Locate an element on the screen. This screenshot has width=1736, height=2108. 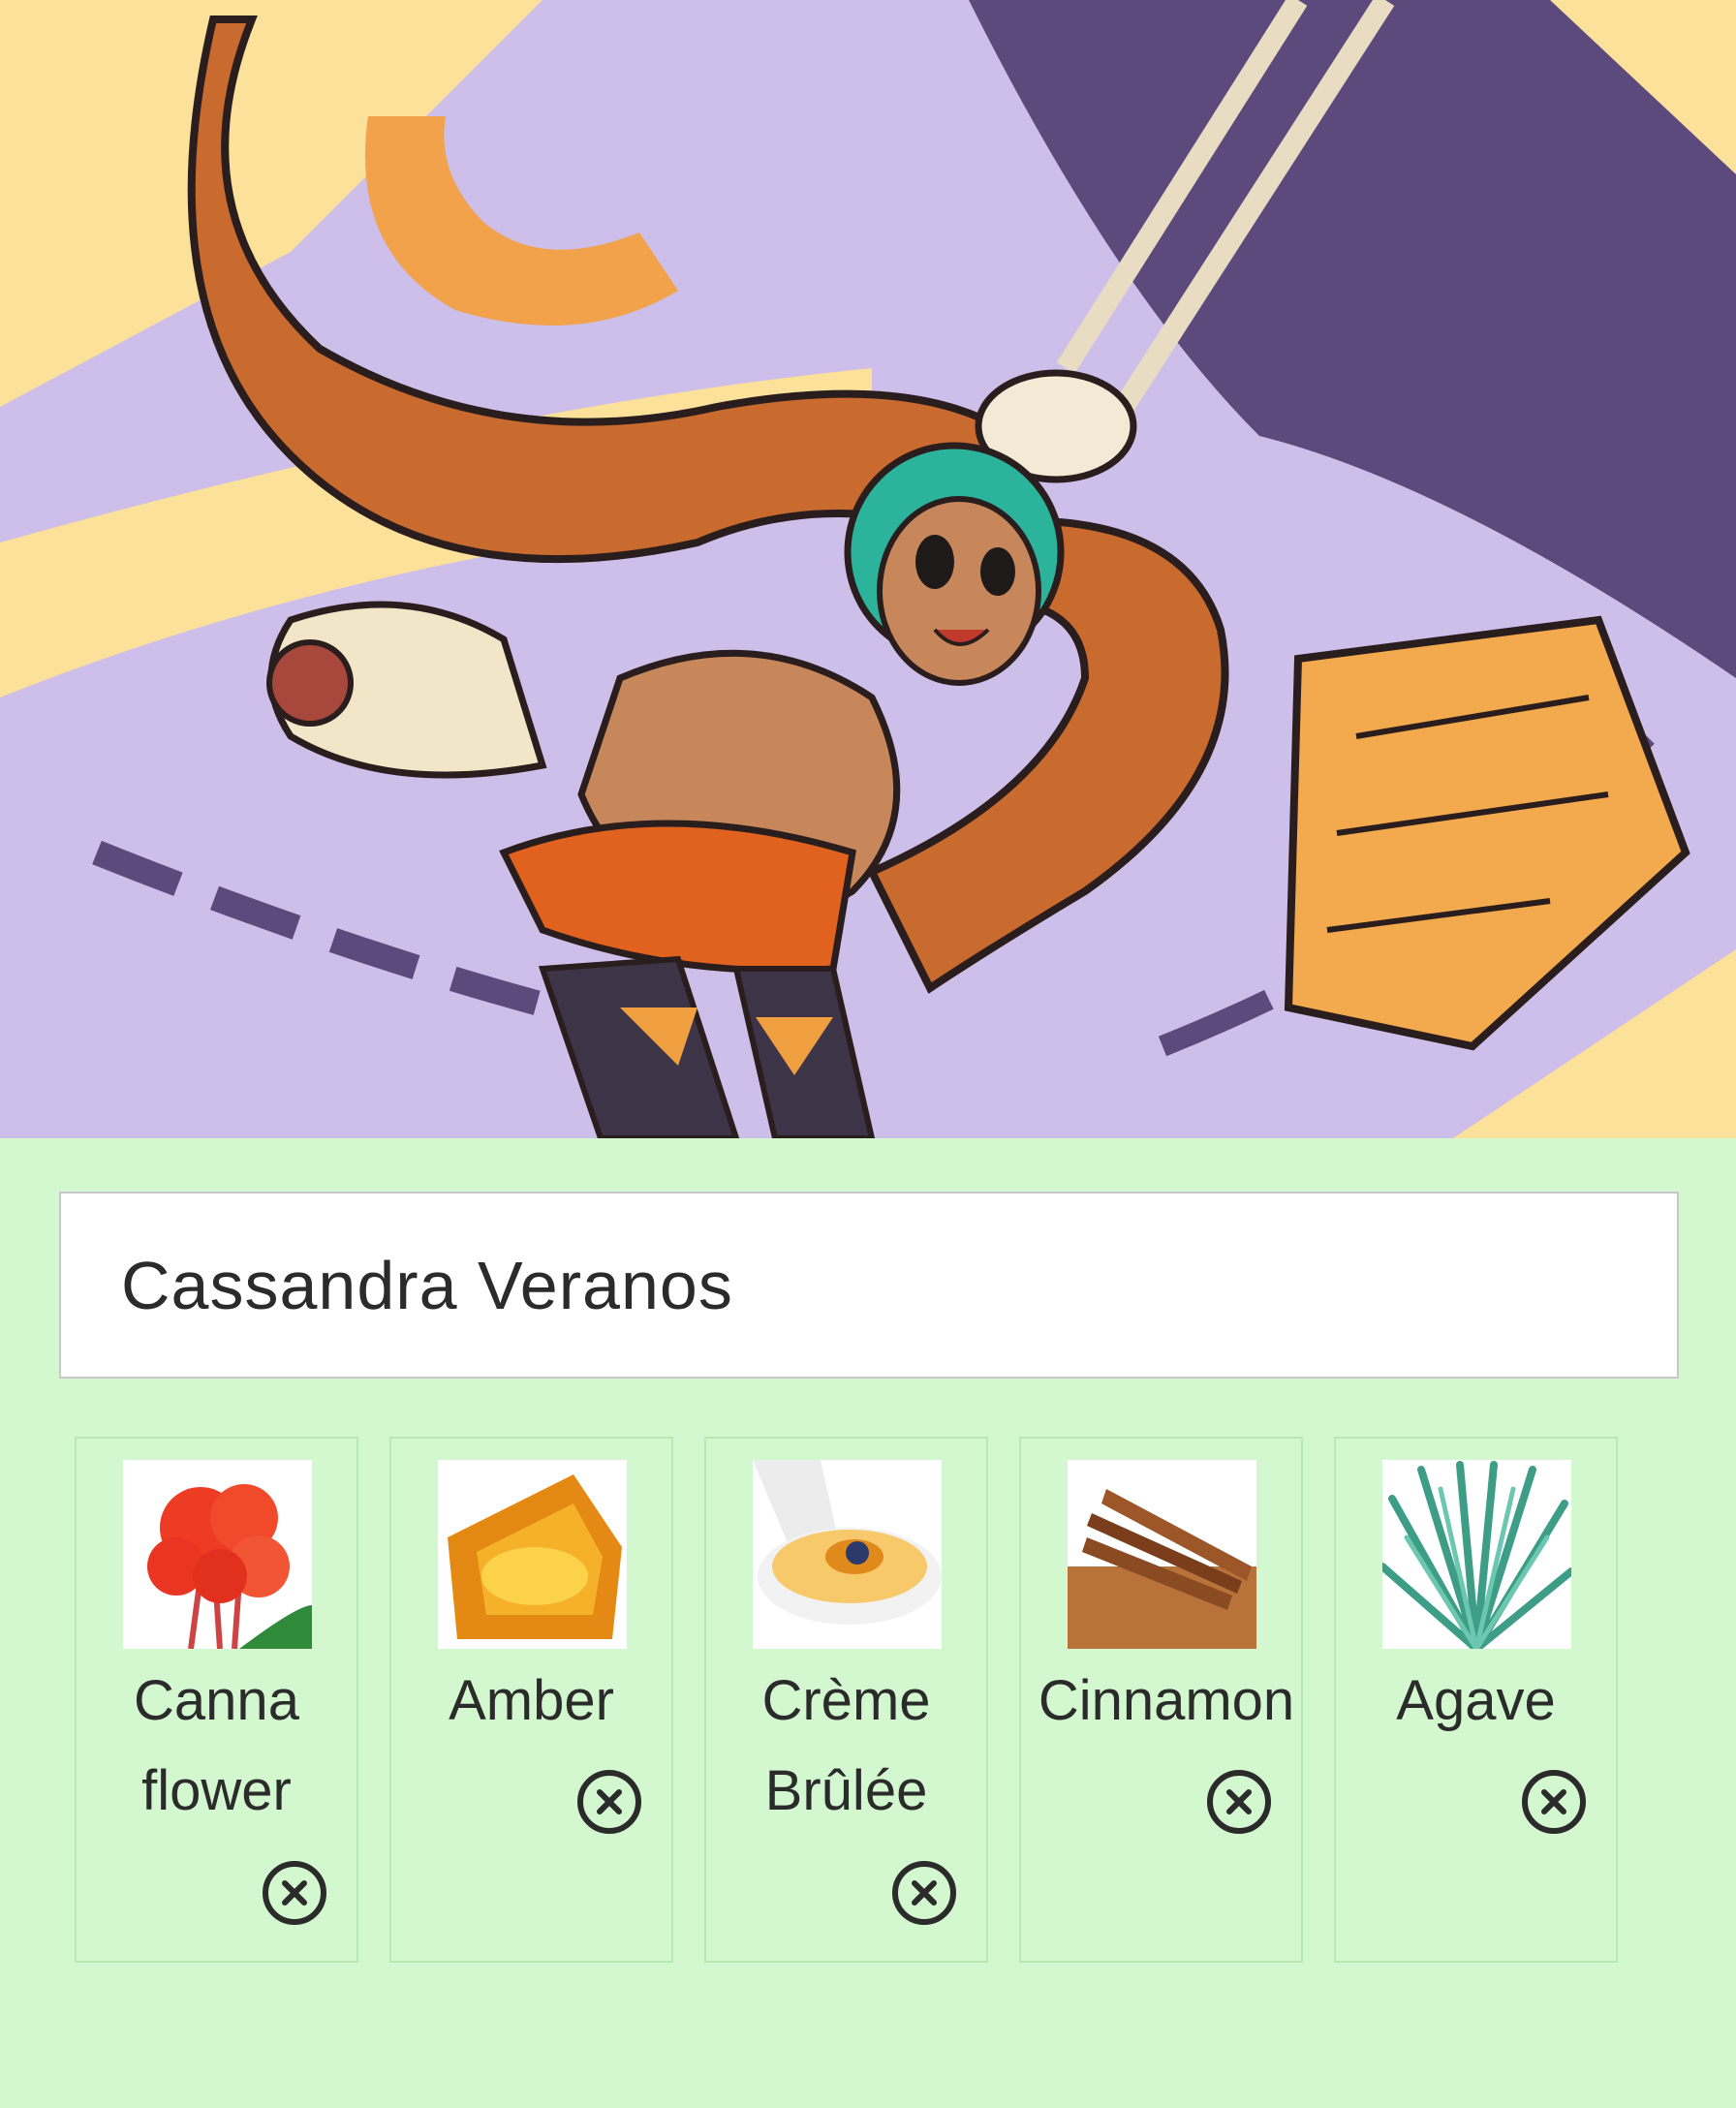
note-label: Canna flower is located at coordinates (216, 1746).